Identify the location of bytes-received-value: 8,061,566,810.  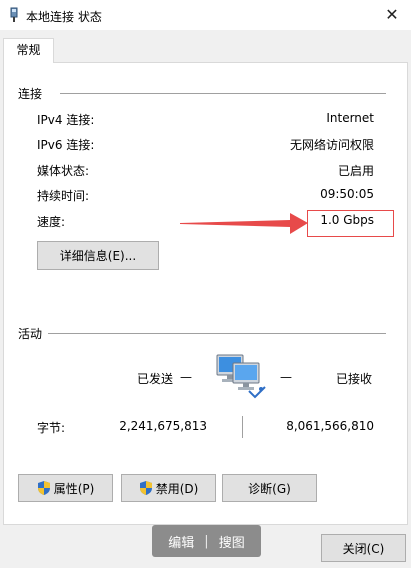
(330, 426).